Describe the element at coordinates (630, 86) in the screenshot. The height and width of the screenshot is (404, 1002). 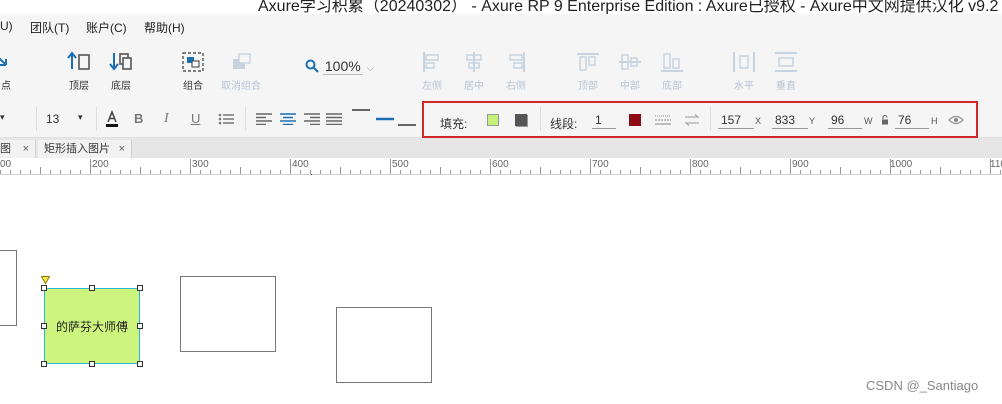
I see `align-middle-label: 中部` at that location.